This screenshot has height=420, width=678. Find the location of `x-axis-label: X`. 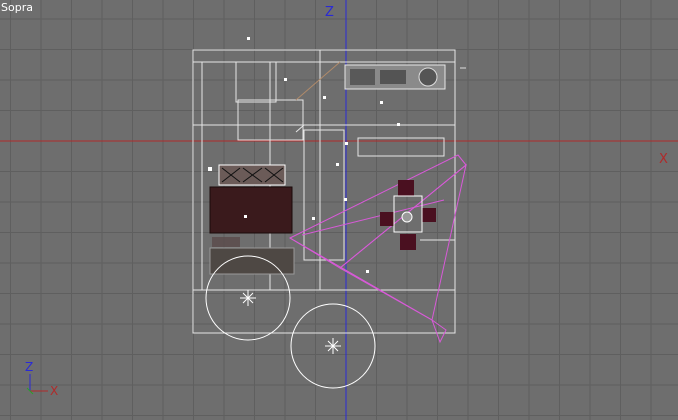

x-axis-label: X is located at coordinates (663, 159).